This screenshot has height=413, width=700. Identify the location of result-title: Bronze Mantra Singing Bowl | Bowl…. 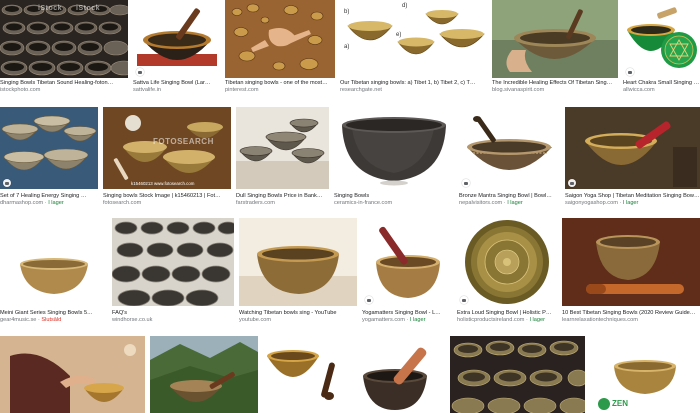
(509, 196).